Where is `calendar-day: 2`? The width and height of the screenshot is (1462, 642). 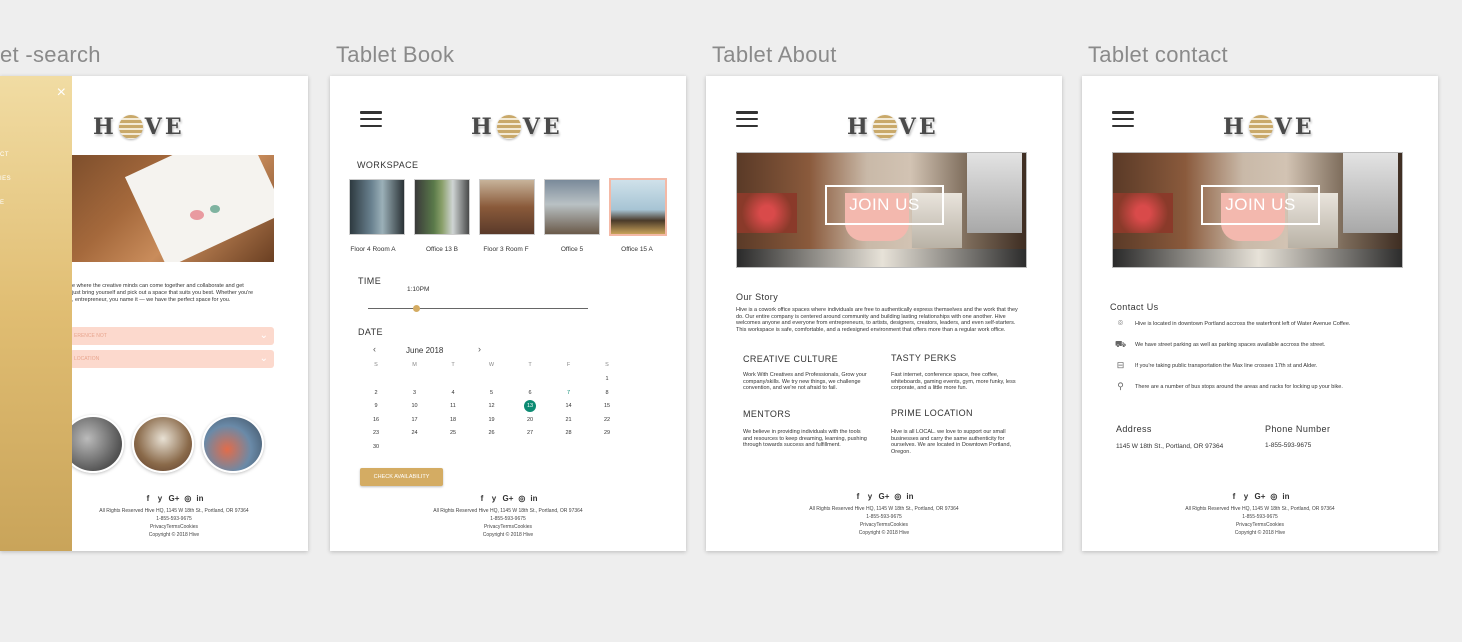
calendar-day: 2 is located at coordinates (376, 393).